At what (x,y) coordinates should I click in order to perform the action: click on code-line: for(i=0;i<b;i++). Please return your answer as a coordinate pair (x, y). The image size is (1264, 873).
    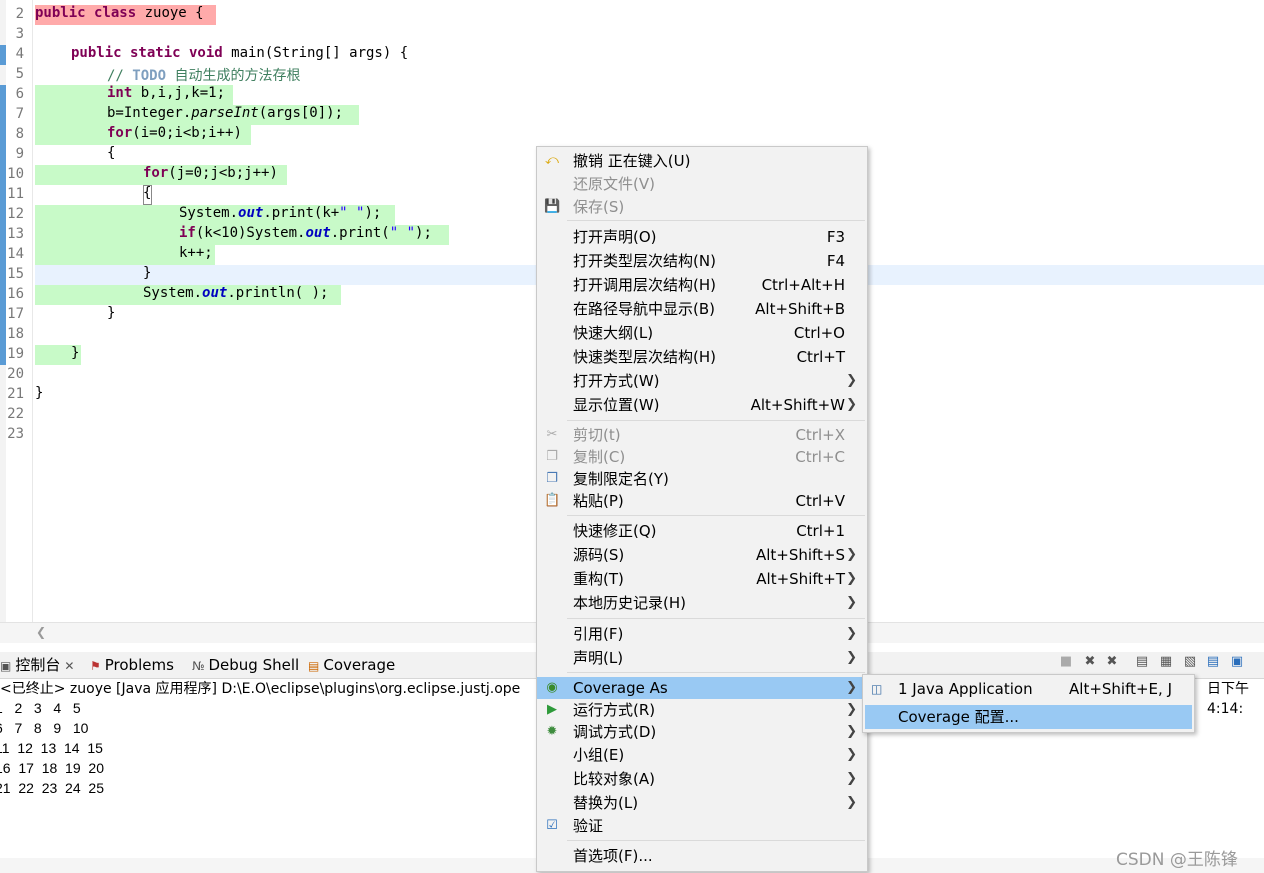
    Looking at the image, I should click on (174, 135).